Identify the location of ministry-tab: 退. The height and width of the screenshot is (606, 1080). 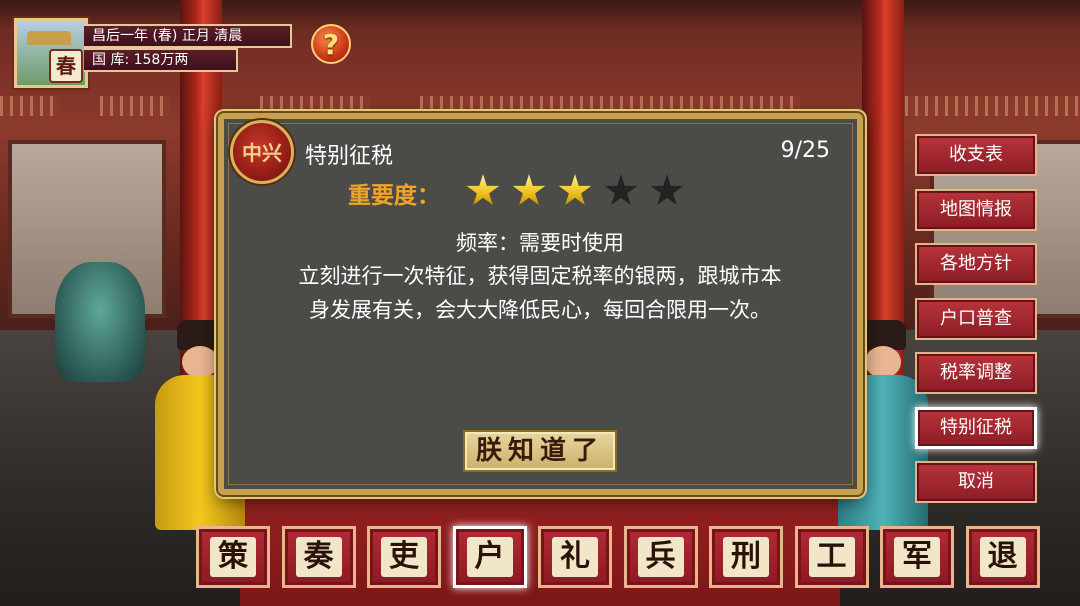
(1002, 557).